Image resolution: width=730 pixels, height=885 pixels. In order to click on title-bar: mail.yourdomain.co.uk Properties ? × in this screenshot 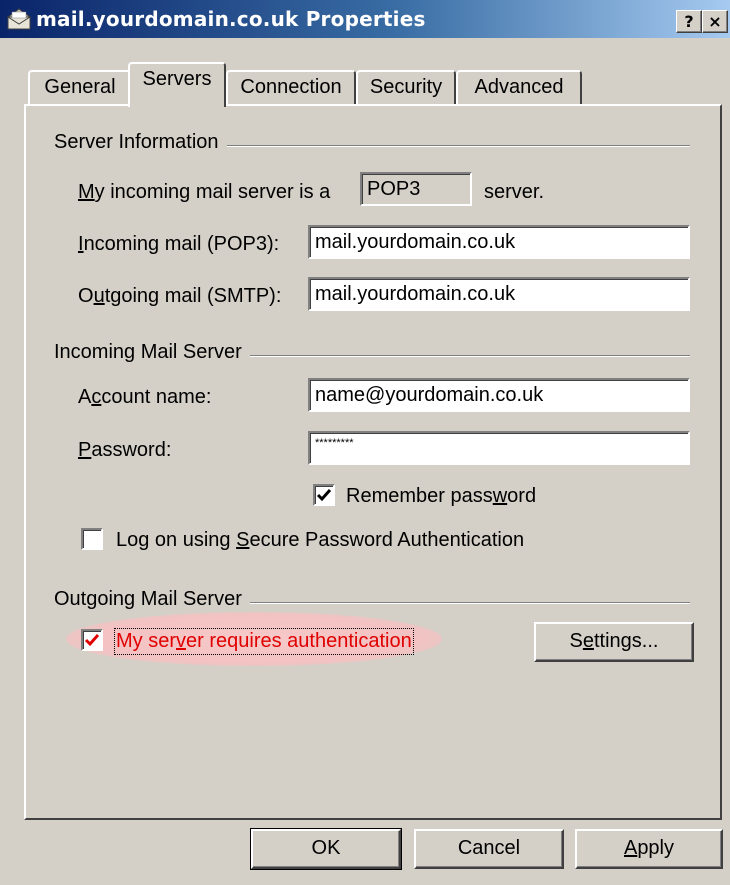, I will do `click(365, 19)`.